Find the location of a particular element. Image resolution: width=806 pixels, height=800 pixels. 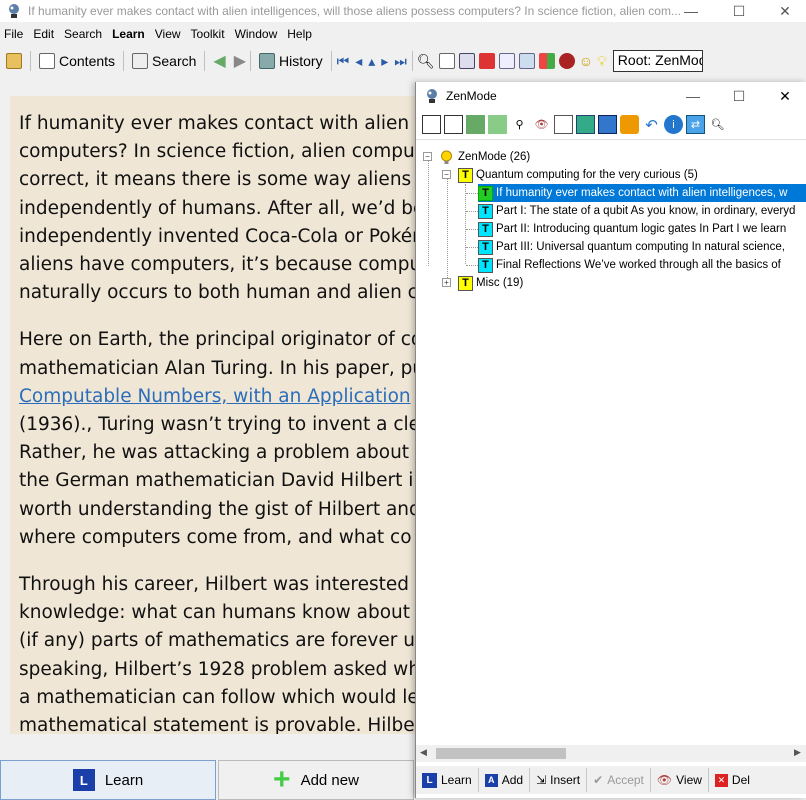

copy-icon is located at coordinates (497, 124).